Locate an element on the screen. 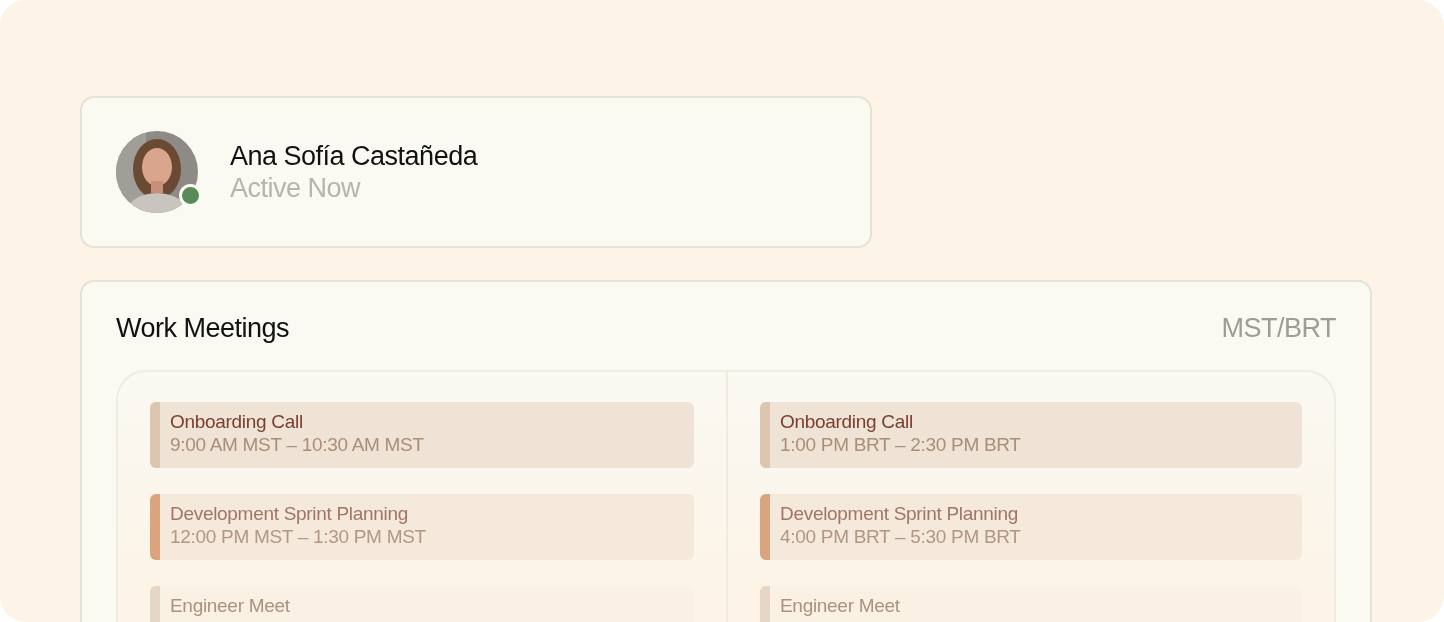 The image size is (1444, 622). event-time: 12:00 PM MST – 1:30 PM MST is located at coordinates (298, 537).